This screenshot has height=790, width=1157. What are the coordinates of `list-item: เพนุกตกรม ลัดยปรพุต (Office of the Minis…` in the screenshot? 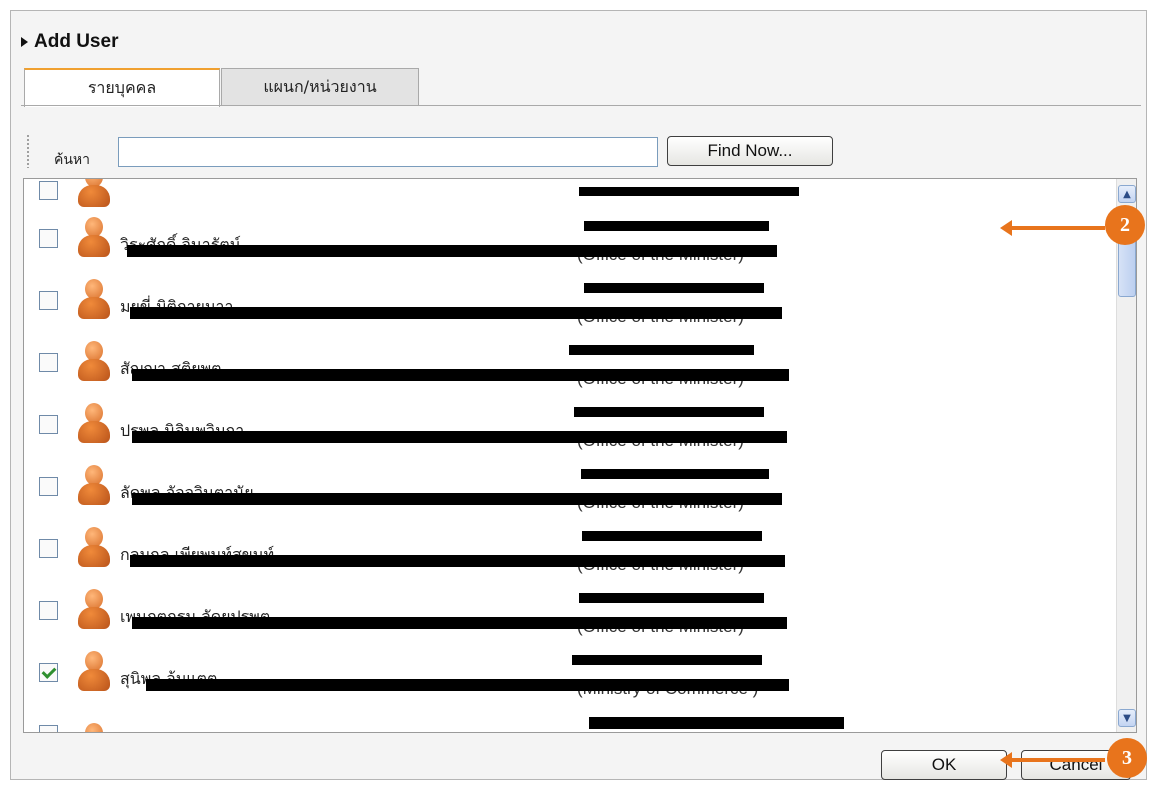 It's located at (569, 603).